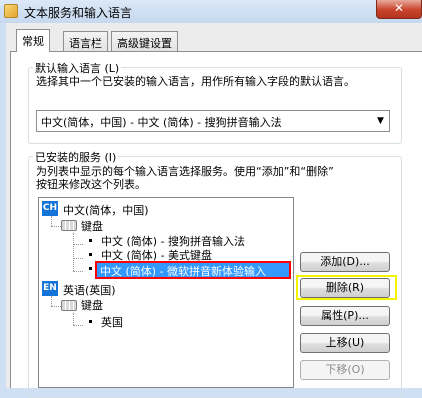 This screenshot has height=398, width=422. What do you see at coordinates (106, 210) in the screenshot?
I see `tree-node-language-chinese: 中文(简体，中国)` at bounding box center [106, 210].